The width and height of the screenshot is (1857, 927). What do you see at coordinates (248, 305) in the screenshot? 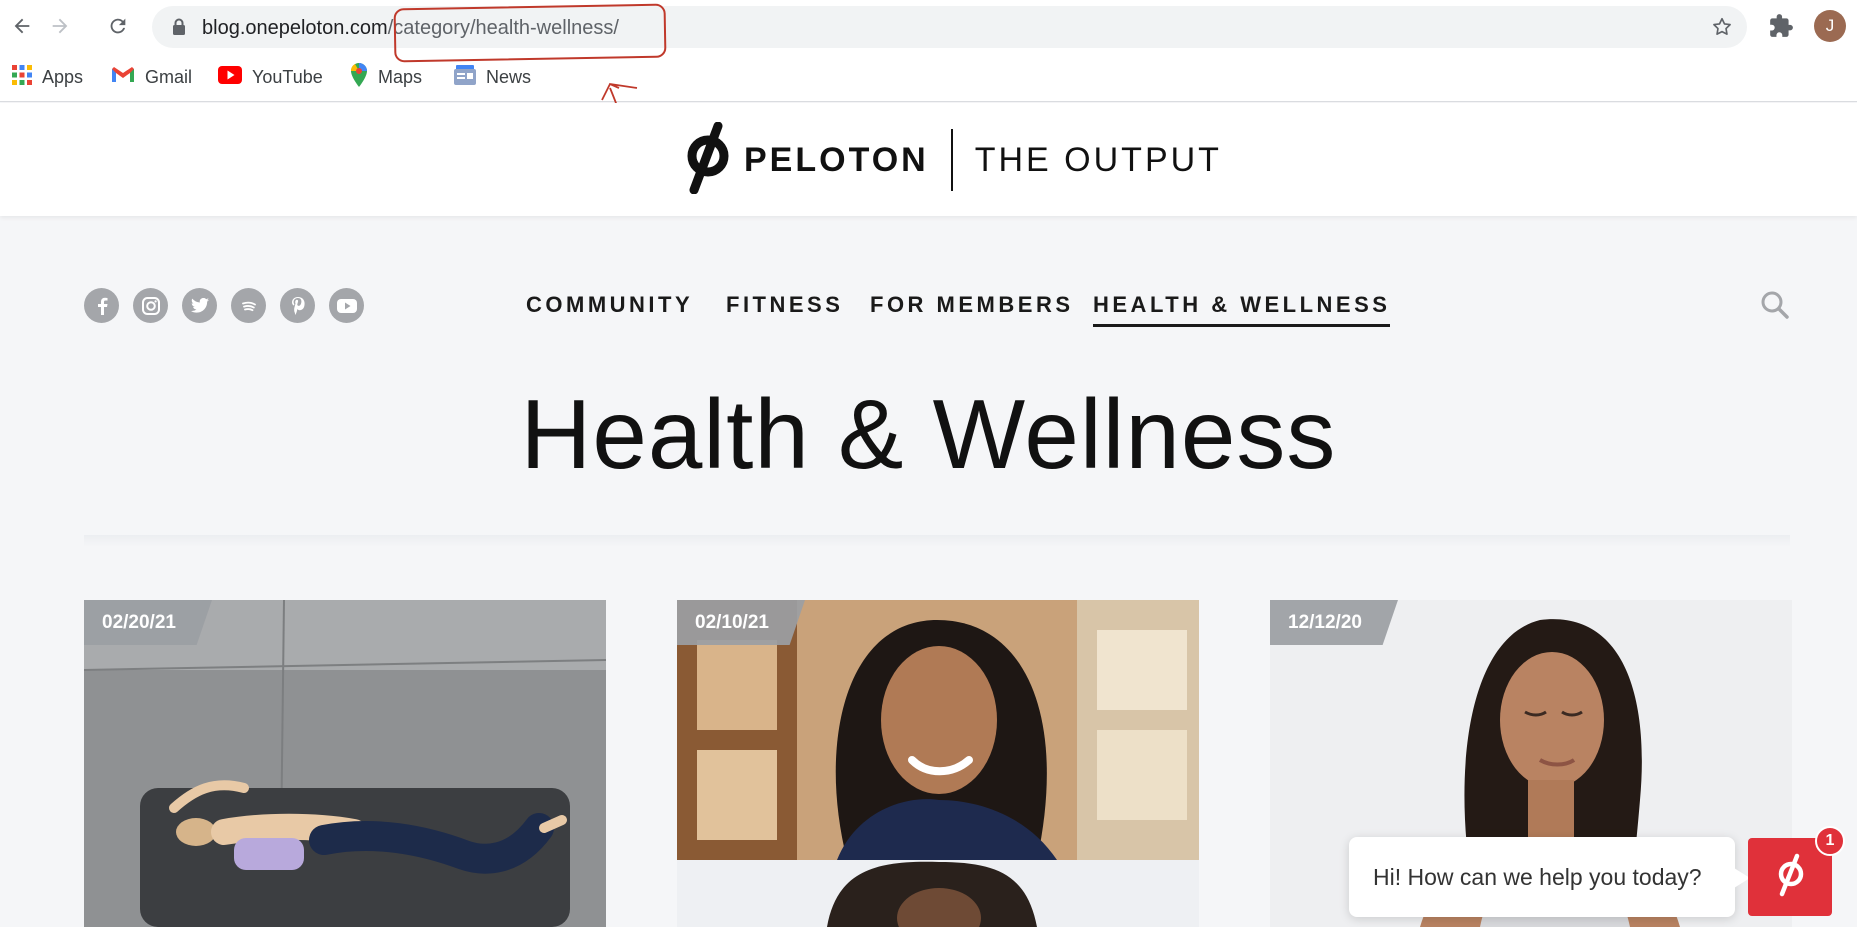
I see `spotify-icon` at bounding box center [248, 305].